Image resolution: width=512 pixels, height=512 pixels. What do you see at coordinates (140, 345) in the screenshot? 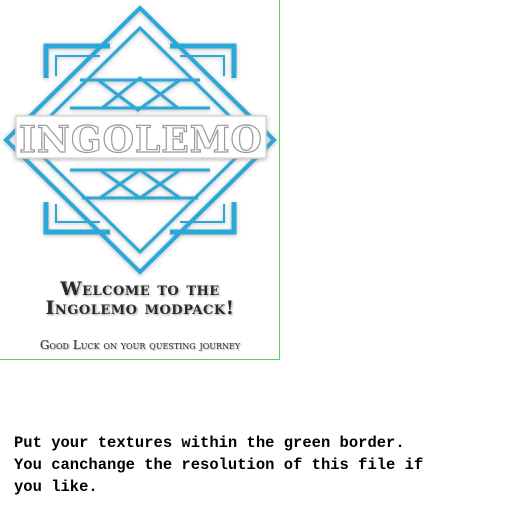
I see `tagline: Good Luck on your questing journey` at bounding box center [140, 345].